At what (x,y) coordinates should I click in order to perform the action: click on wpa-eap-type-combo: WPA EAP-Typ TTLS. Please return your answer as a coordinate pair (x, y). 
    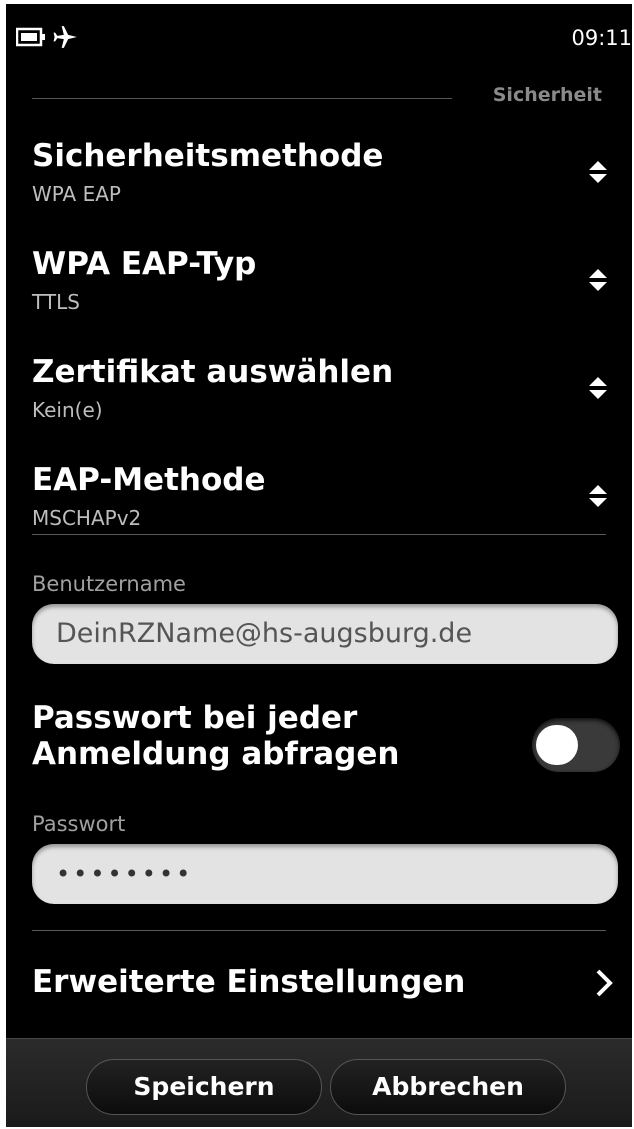
    Looking at the image, I should click on (319, 296).